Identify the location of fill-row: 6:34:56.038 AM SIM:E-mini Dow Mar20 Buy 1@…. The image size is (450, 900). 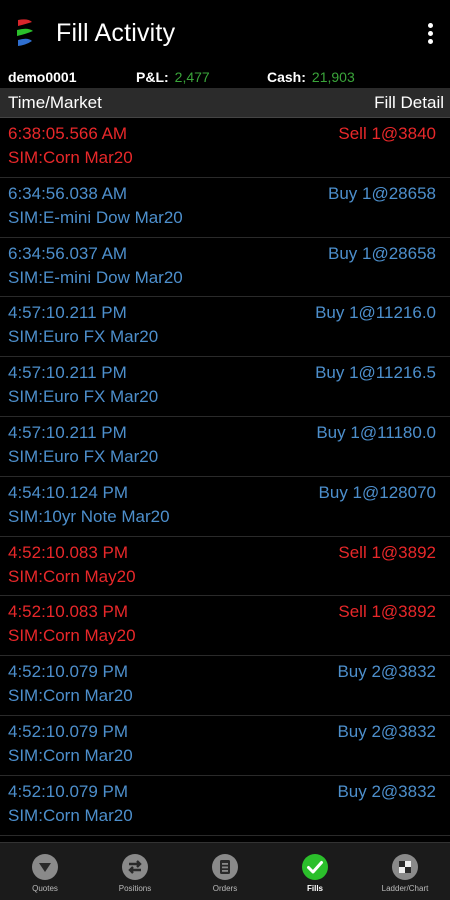
(225, 208).